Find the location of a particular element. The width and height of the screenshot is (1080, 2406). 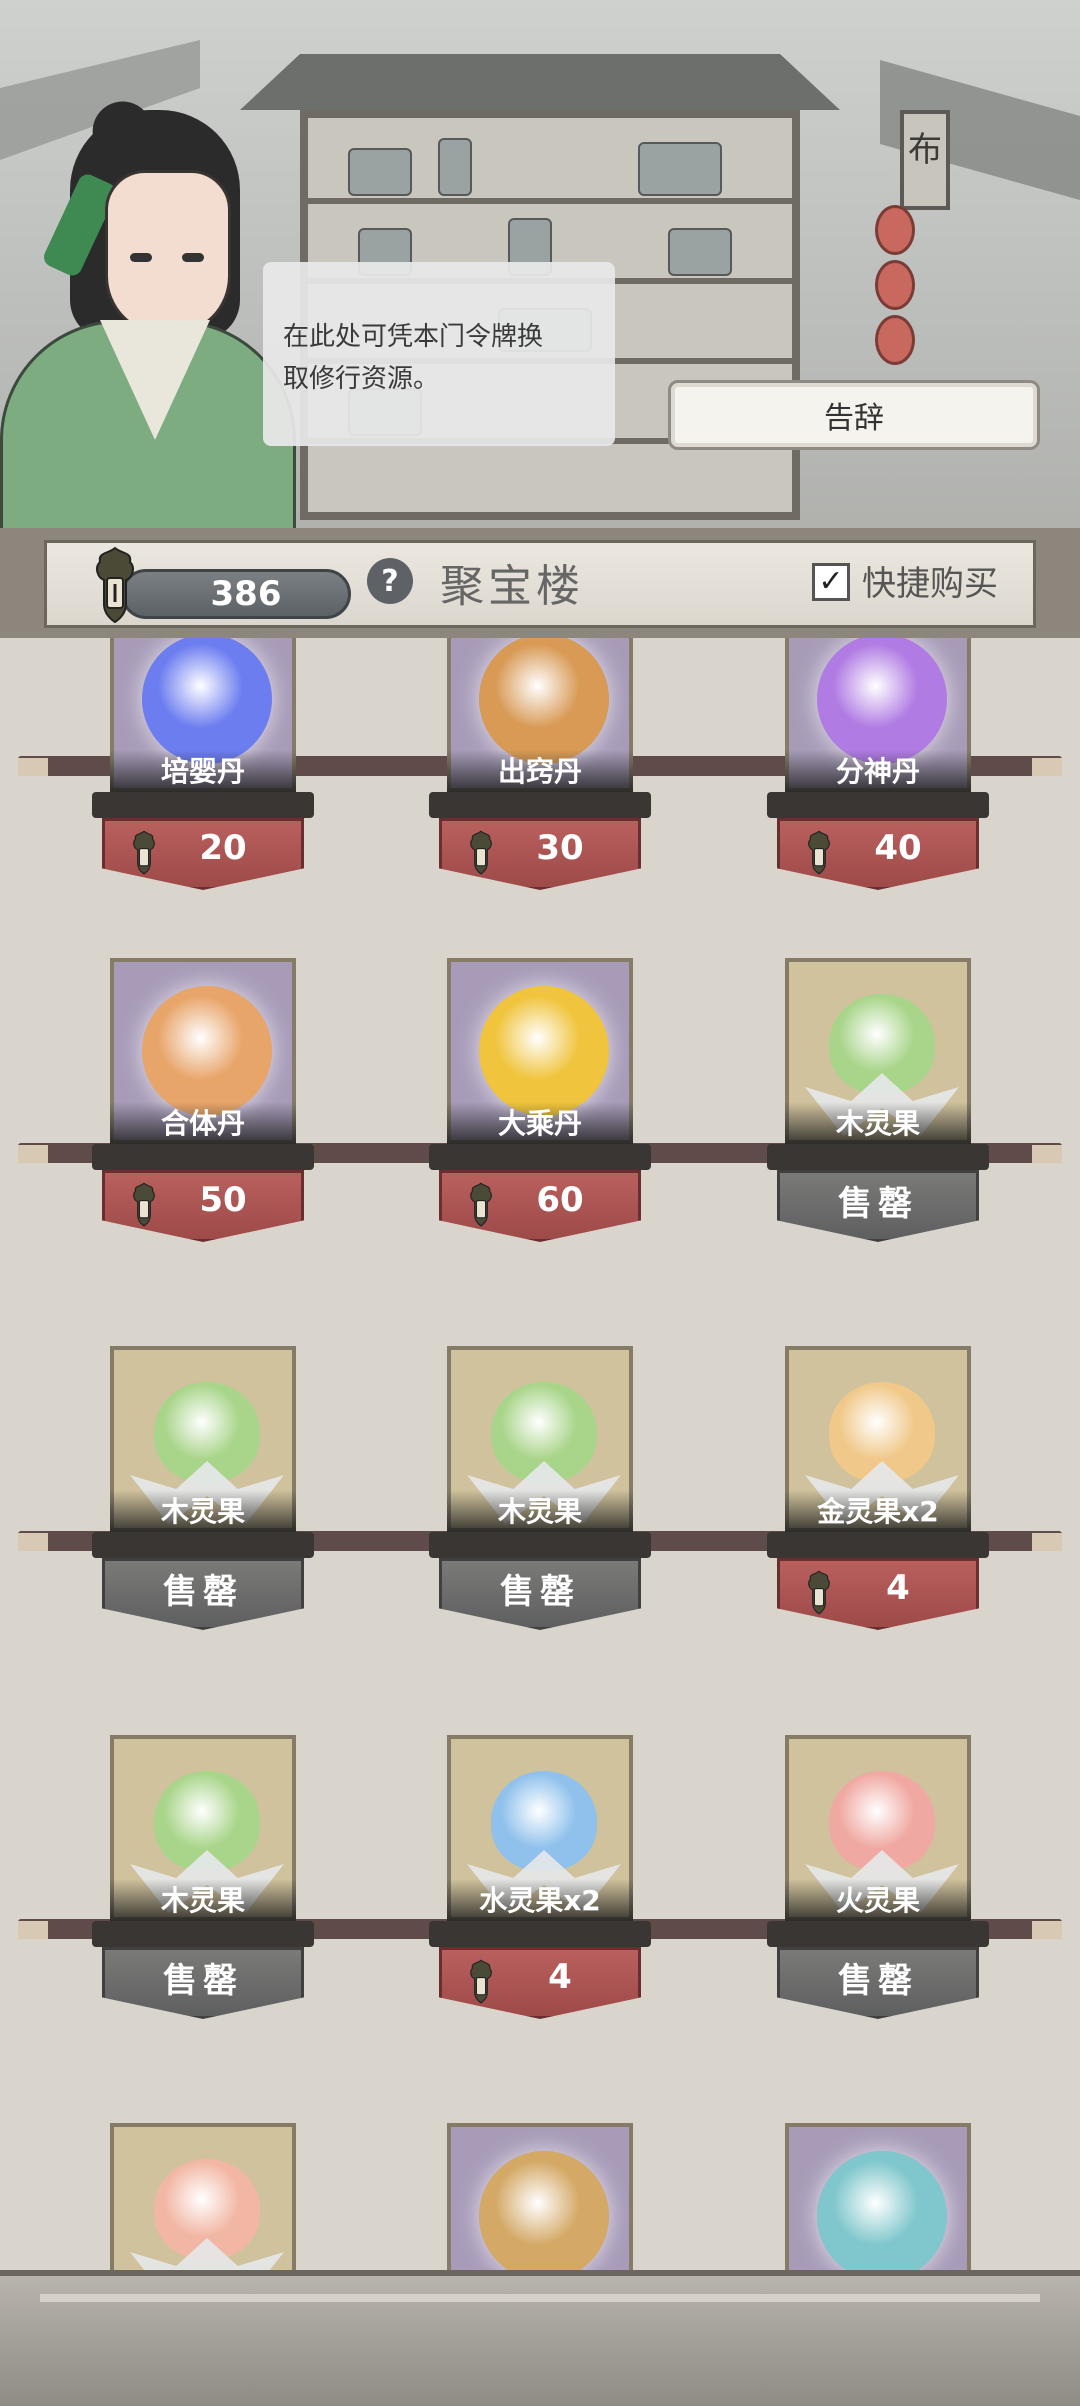

shop-item: 分神丹 40 is located at coordinates (883, 787).